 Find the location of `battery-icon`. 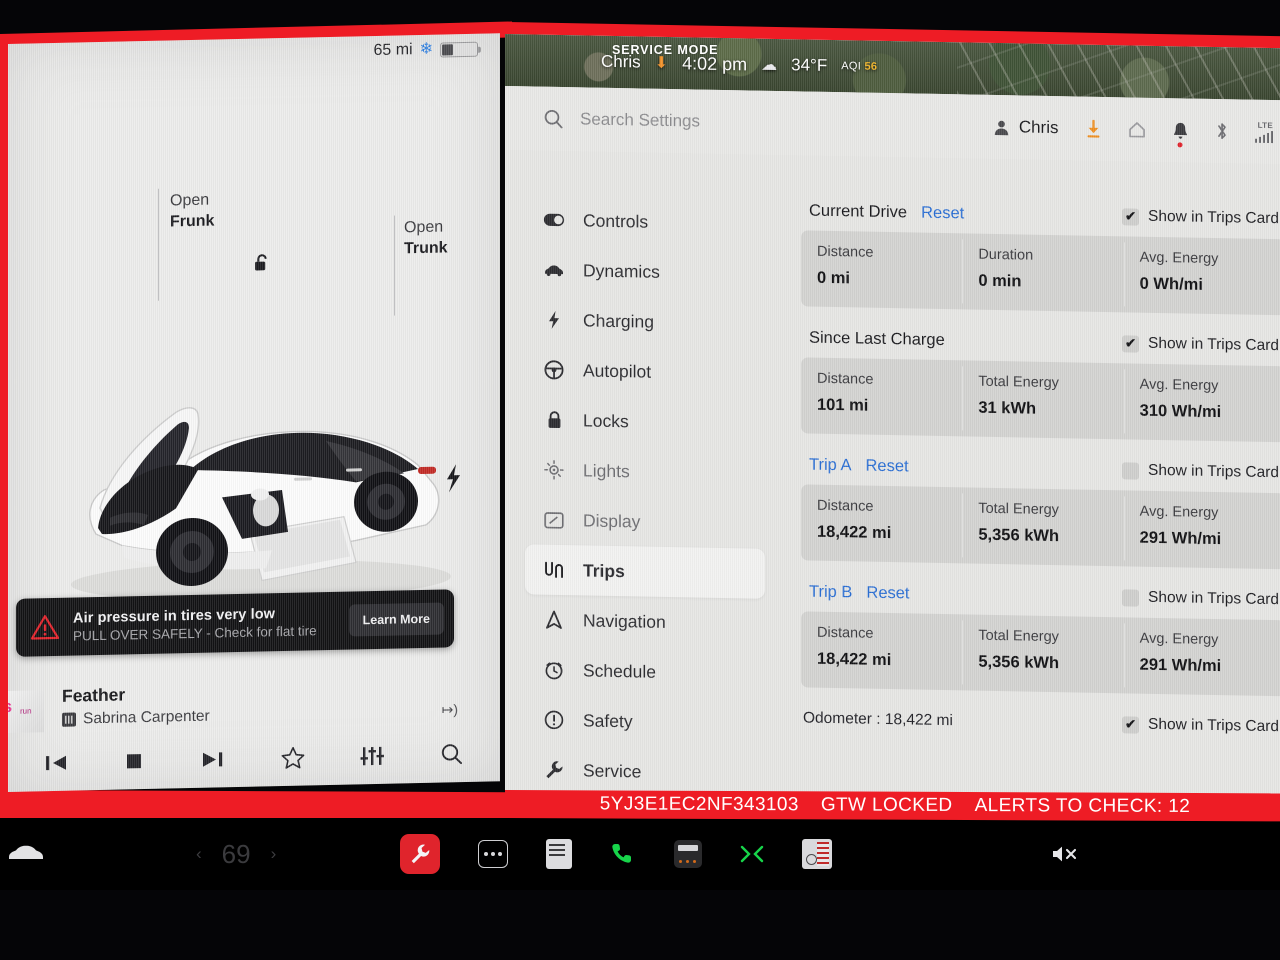

battery-icon is located at coordinates (459, 49).